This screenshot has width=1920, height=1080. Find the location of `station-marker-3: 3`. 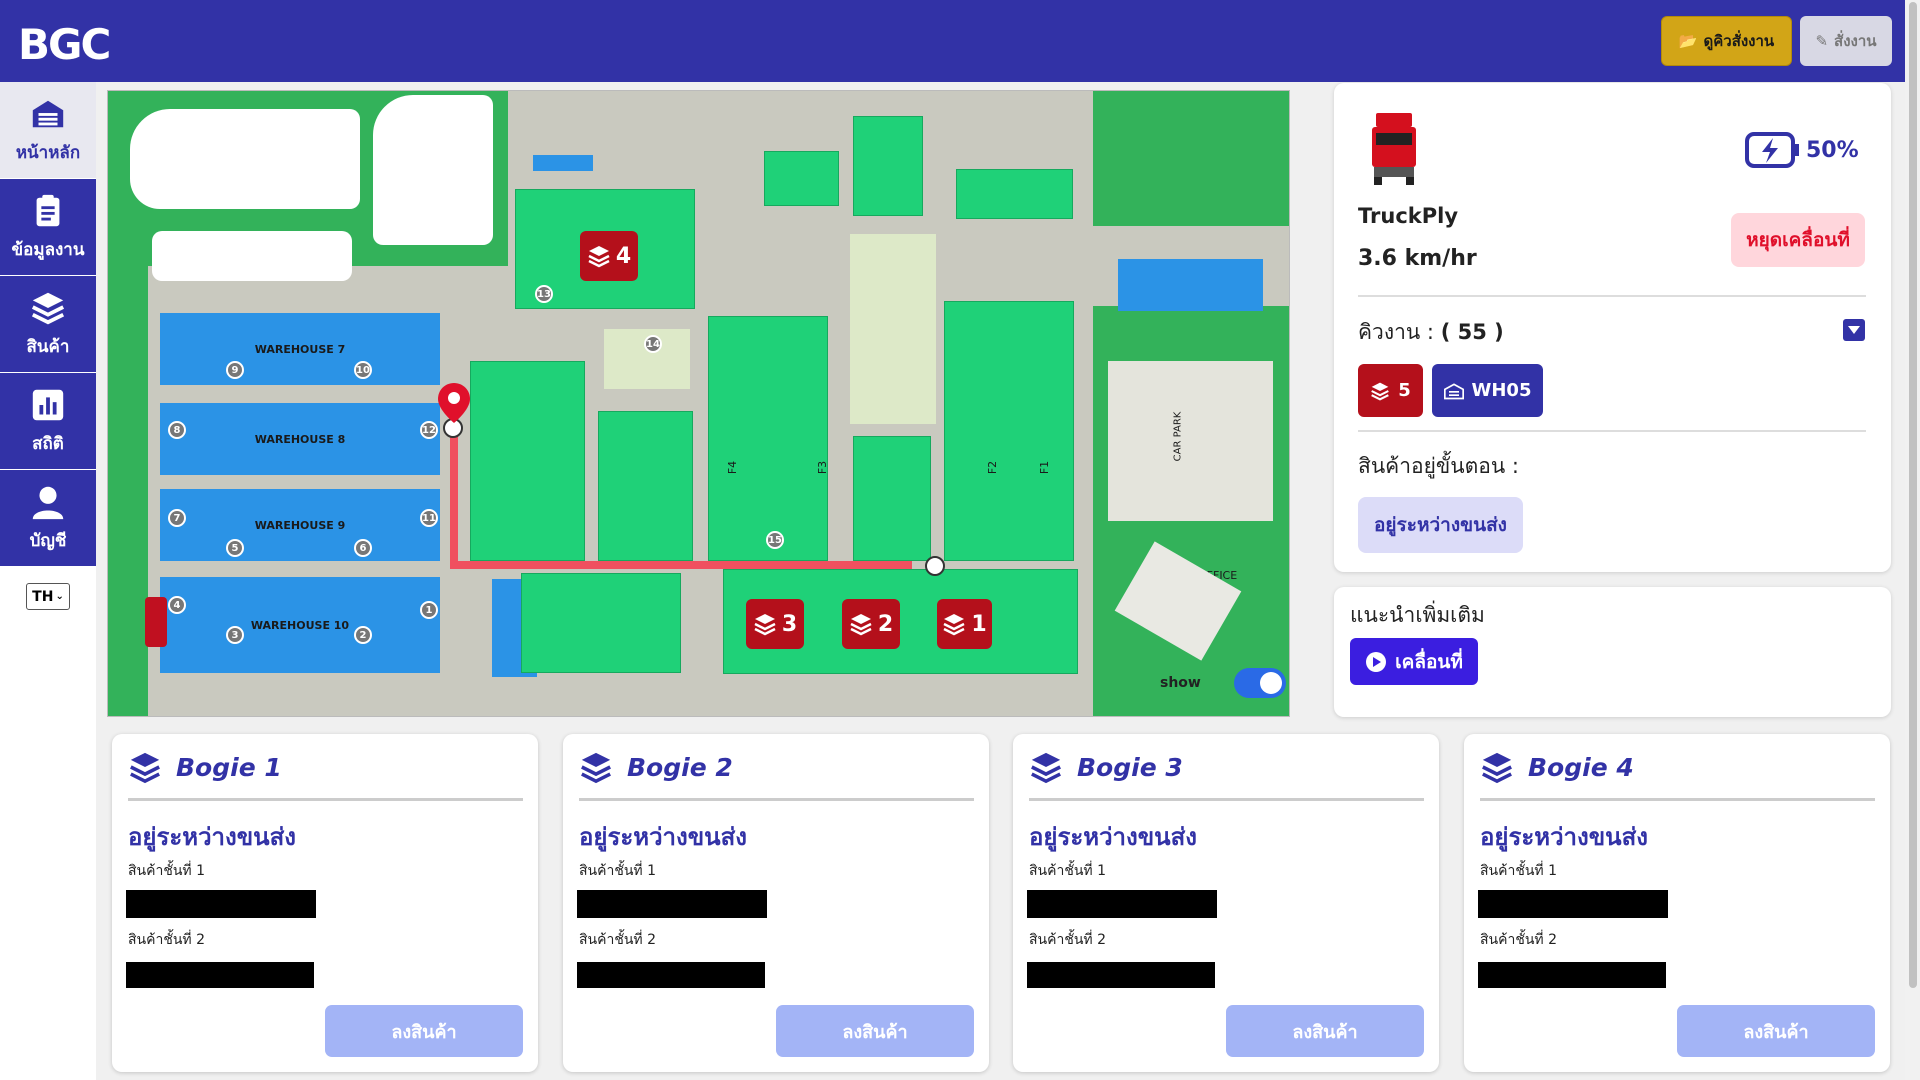

station-marker-3: 3 is located at coordinates (775, 624).